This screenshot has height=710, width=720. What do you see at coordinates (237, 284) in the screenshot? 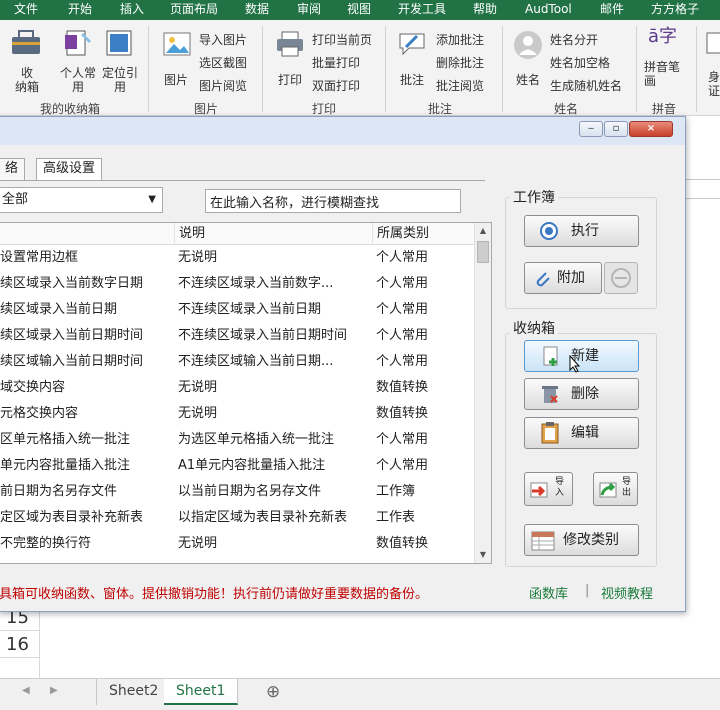
I see `list-row: 续区域录入当前数字日期 不连续区域录入当前数字... 个人常用` at bounding box center [237, 284].